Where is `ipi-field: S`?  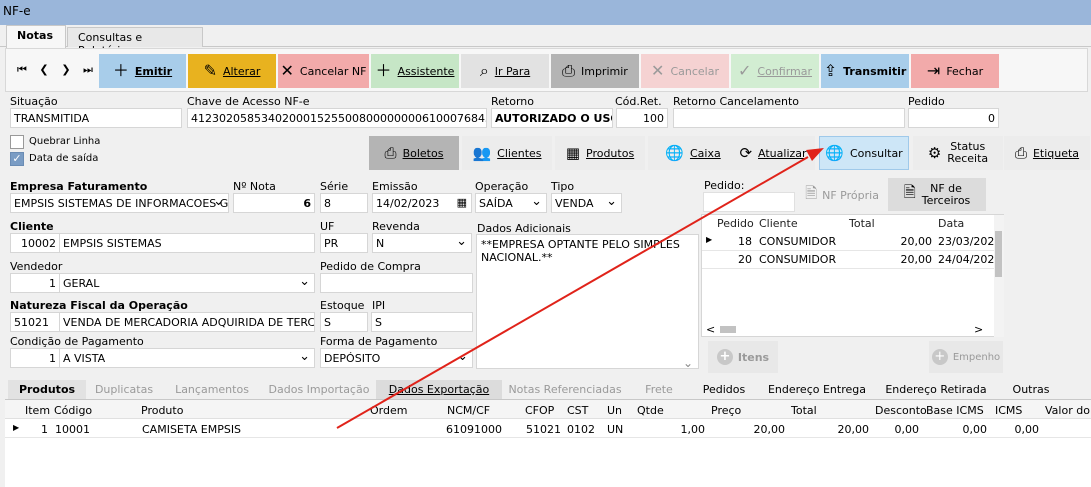
ipi-field: S is located at coordinates (422, 322).